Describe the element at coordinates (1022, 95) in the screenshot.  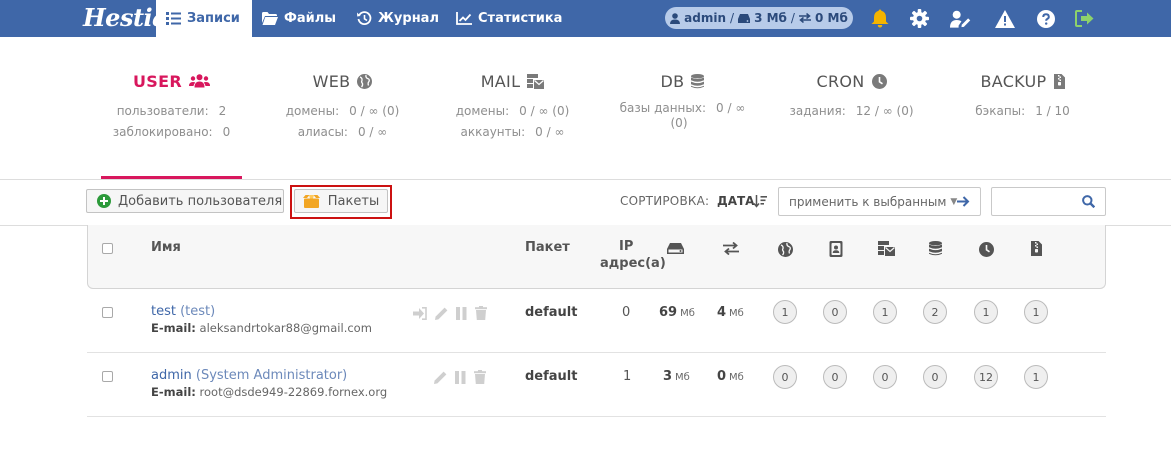
I see `stat-backup-tab: BACKUP бэкапы: 1 / 10` at that location.